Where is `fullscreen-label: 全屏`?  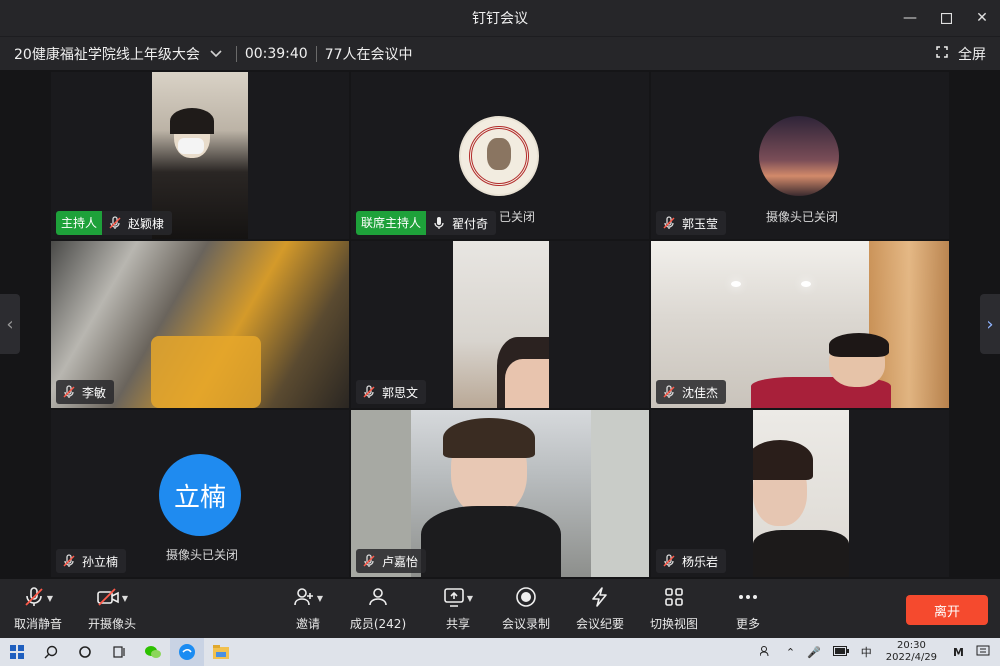
fullscreen-label: 全屏 is located at coordinates (972, 55).